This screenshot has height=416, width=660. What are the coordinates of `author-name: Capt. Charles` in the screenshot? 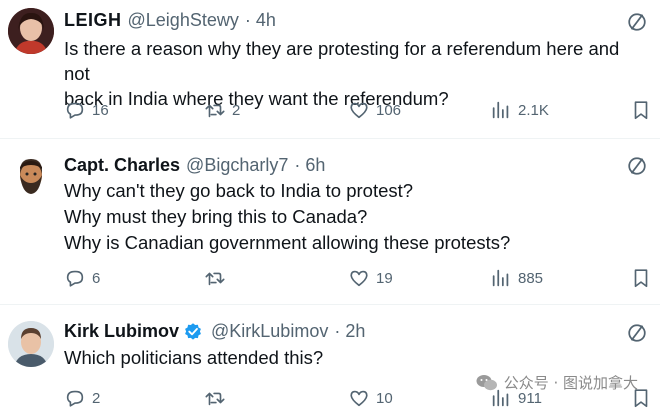 It's located at (122, 165).